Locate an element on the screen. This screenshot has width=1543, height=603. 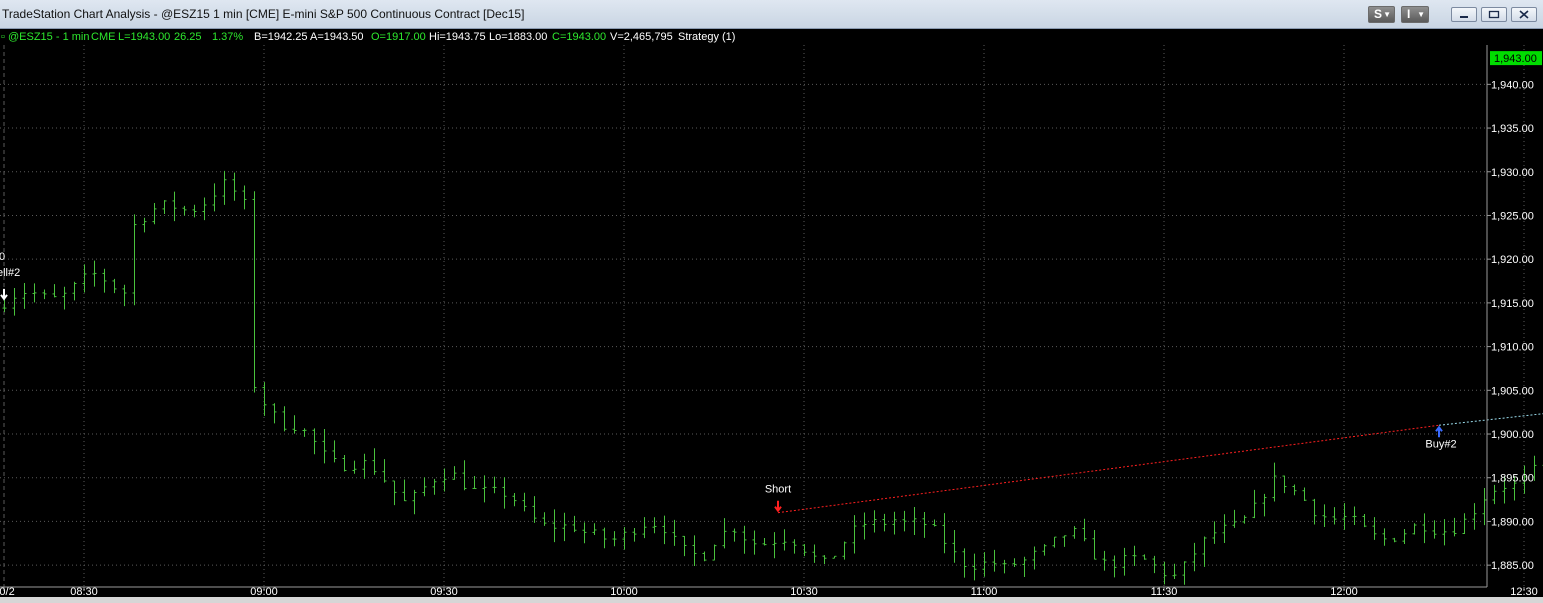
buy-label: Buy#2 is located at coordinates (1440, 444).